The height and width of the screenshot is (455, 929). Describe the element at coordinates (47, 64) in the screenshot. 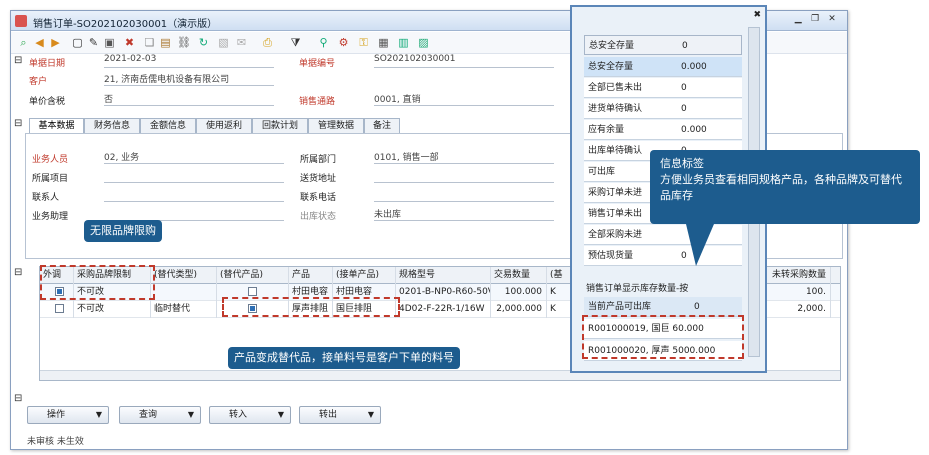

I see `doc-date-label: 单据日期` at that location.